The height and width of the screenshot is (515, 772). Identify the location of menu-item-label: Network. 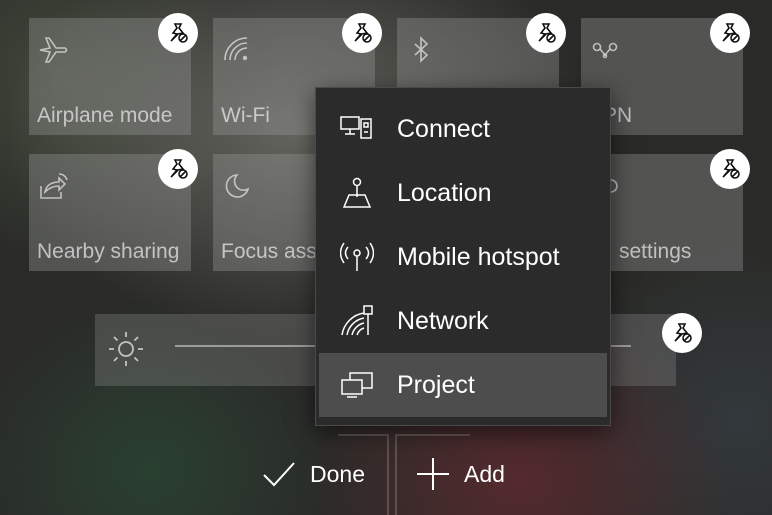
(443, 321).